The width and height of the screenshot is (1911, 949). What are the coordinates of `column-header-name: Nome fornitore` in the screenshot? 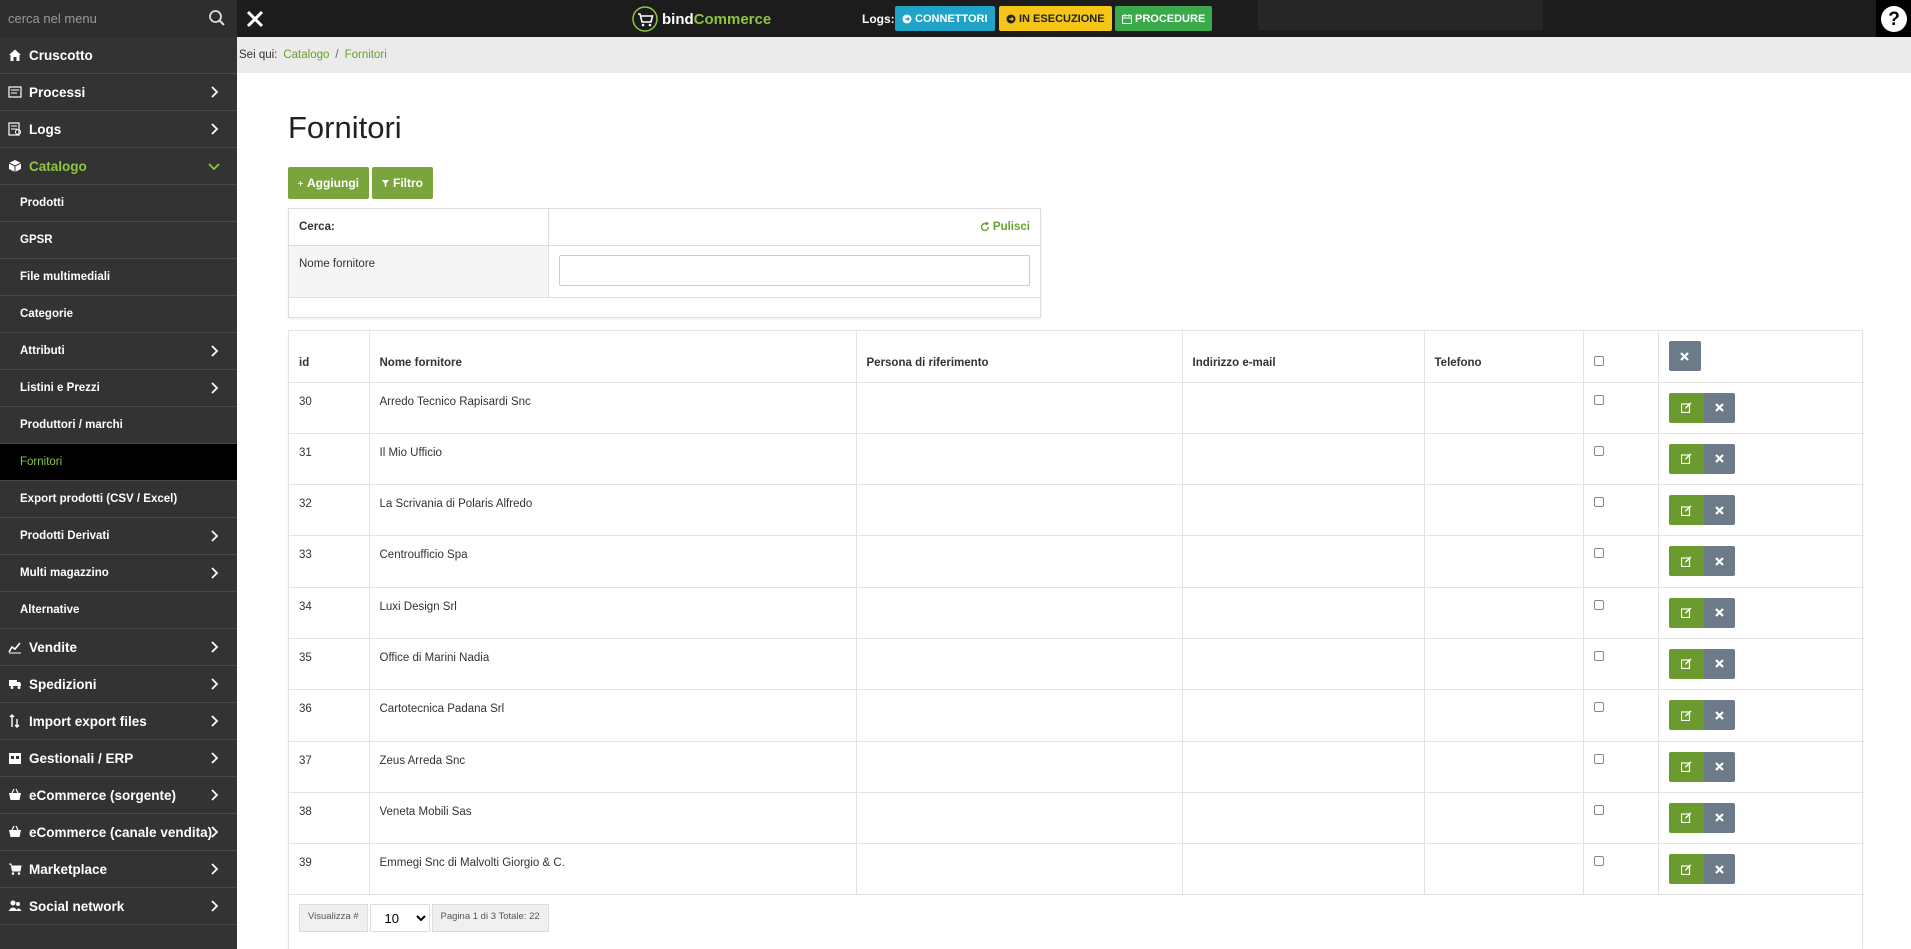 It's located at (613, 357).